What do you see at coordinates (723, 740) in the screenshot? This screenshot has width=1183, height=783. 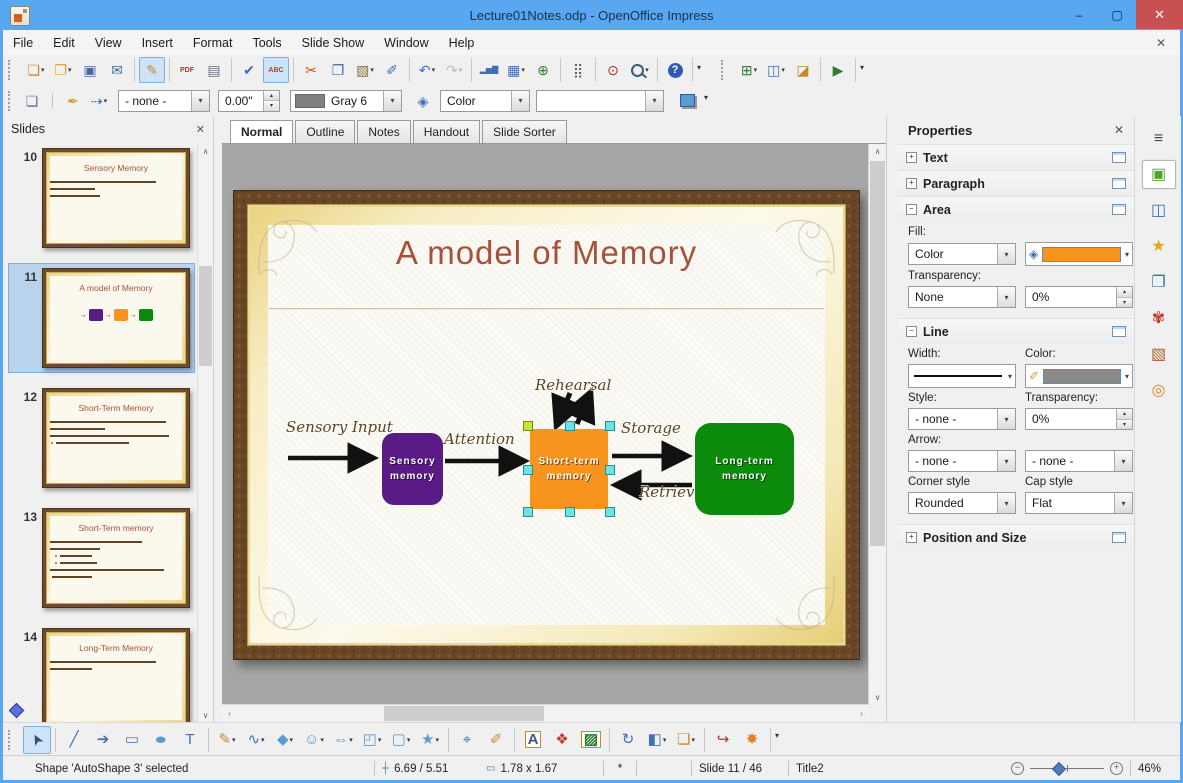 I see `interaction-icon: ↪ ▾` at bounding box center [723, 740].